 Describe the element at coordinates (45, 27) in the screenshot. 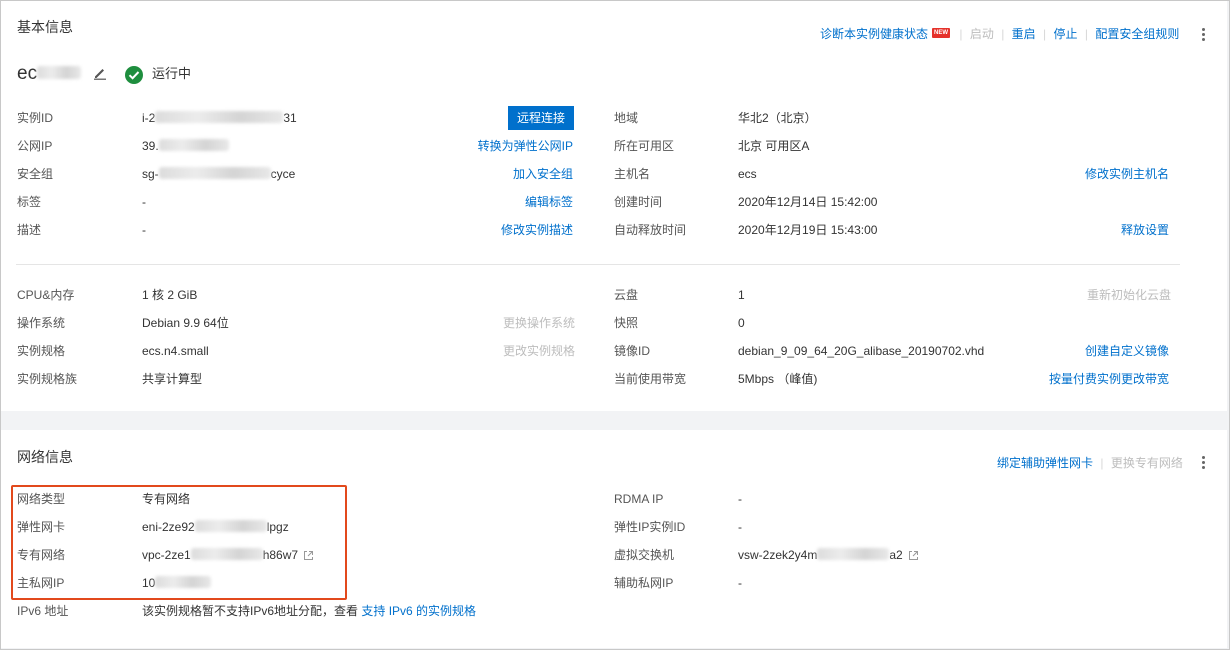

I see `basic-info-title: 基本信息` at that location.